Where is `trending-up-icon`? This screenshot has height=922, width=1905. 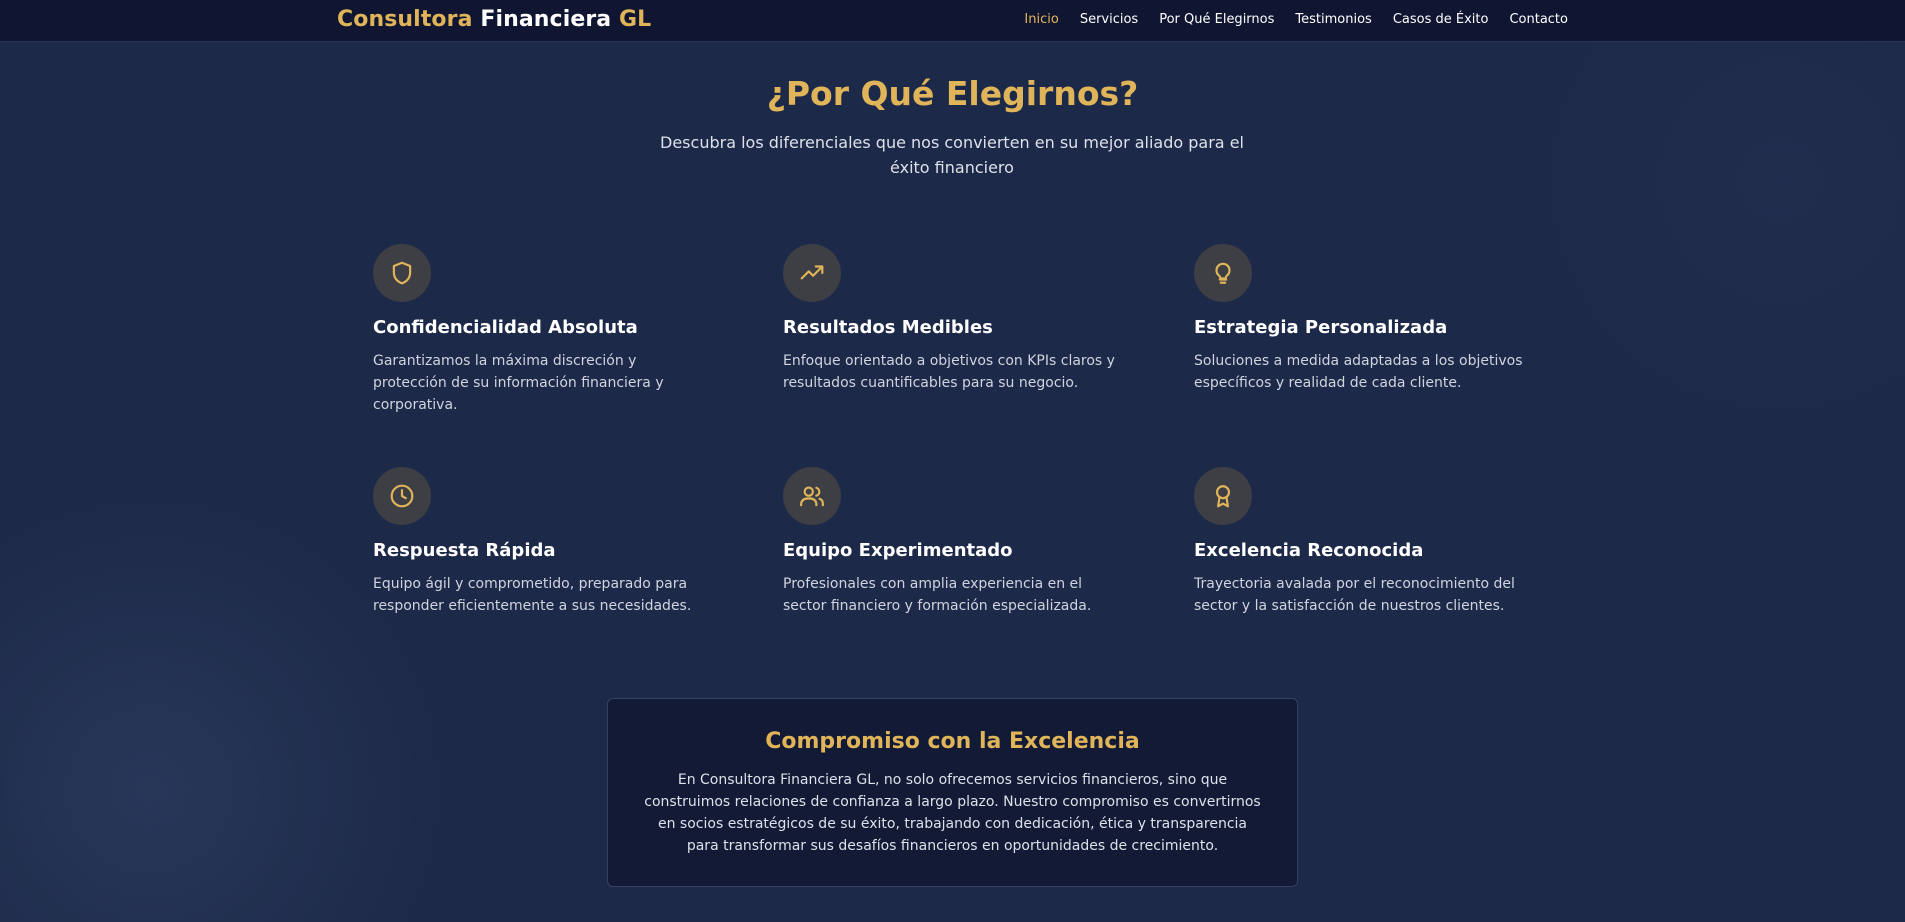 trending-up-icon is located at coordinates (812, 272).